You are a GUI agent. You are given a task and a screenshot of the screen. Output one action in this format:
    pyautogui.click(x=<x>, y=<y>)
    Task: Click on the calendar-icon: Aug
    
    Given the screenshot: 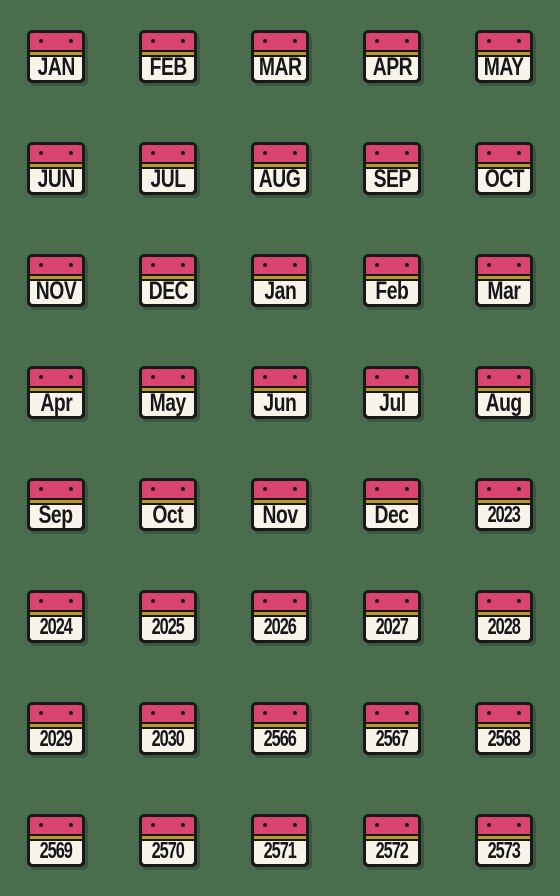 What is the action you would take?
    pyautogui.click(x=505, y=393)
    